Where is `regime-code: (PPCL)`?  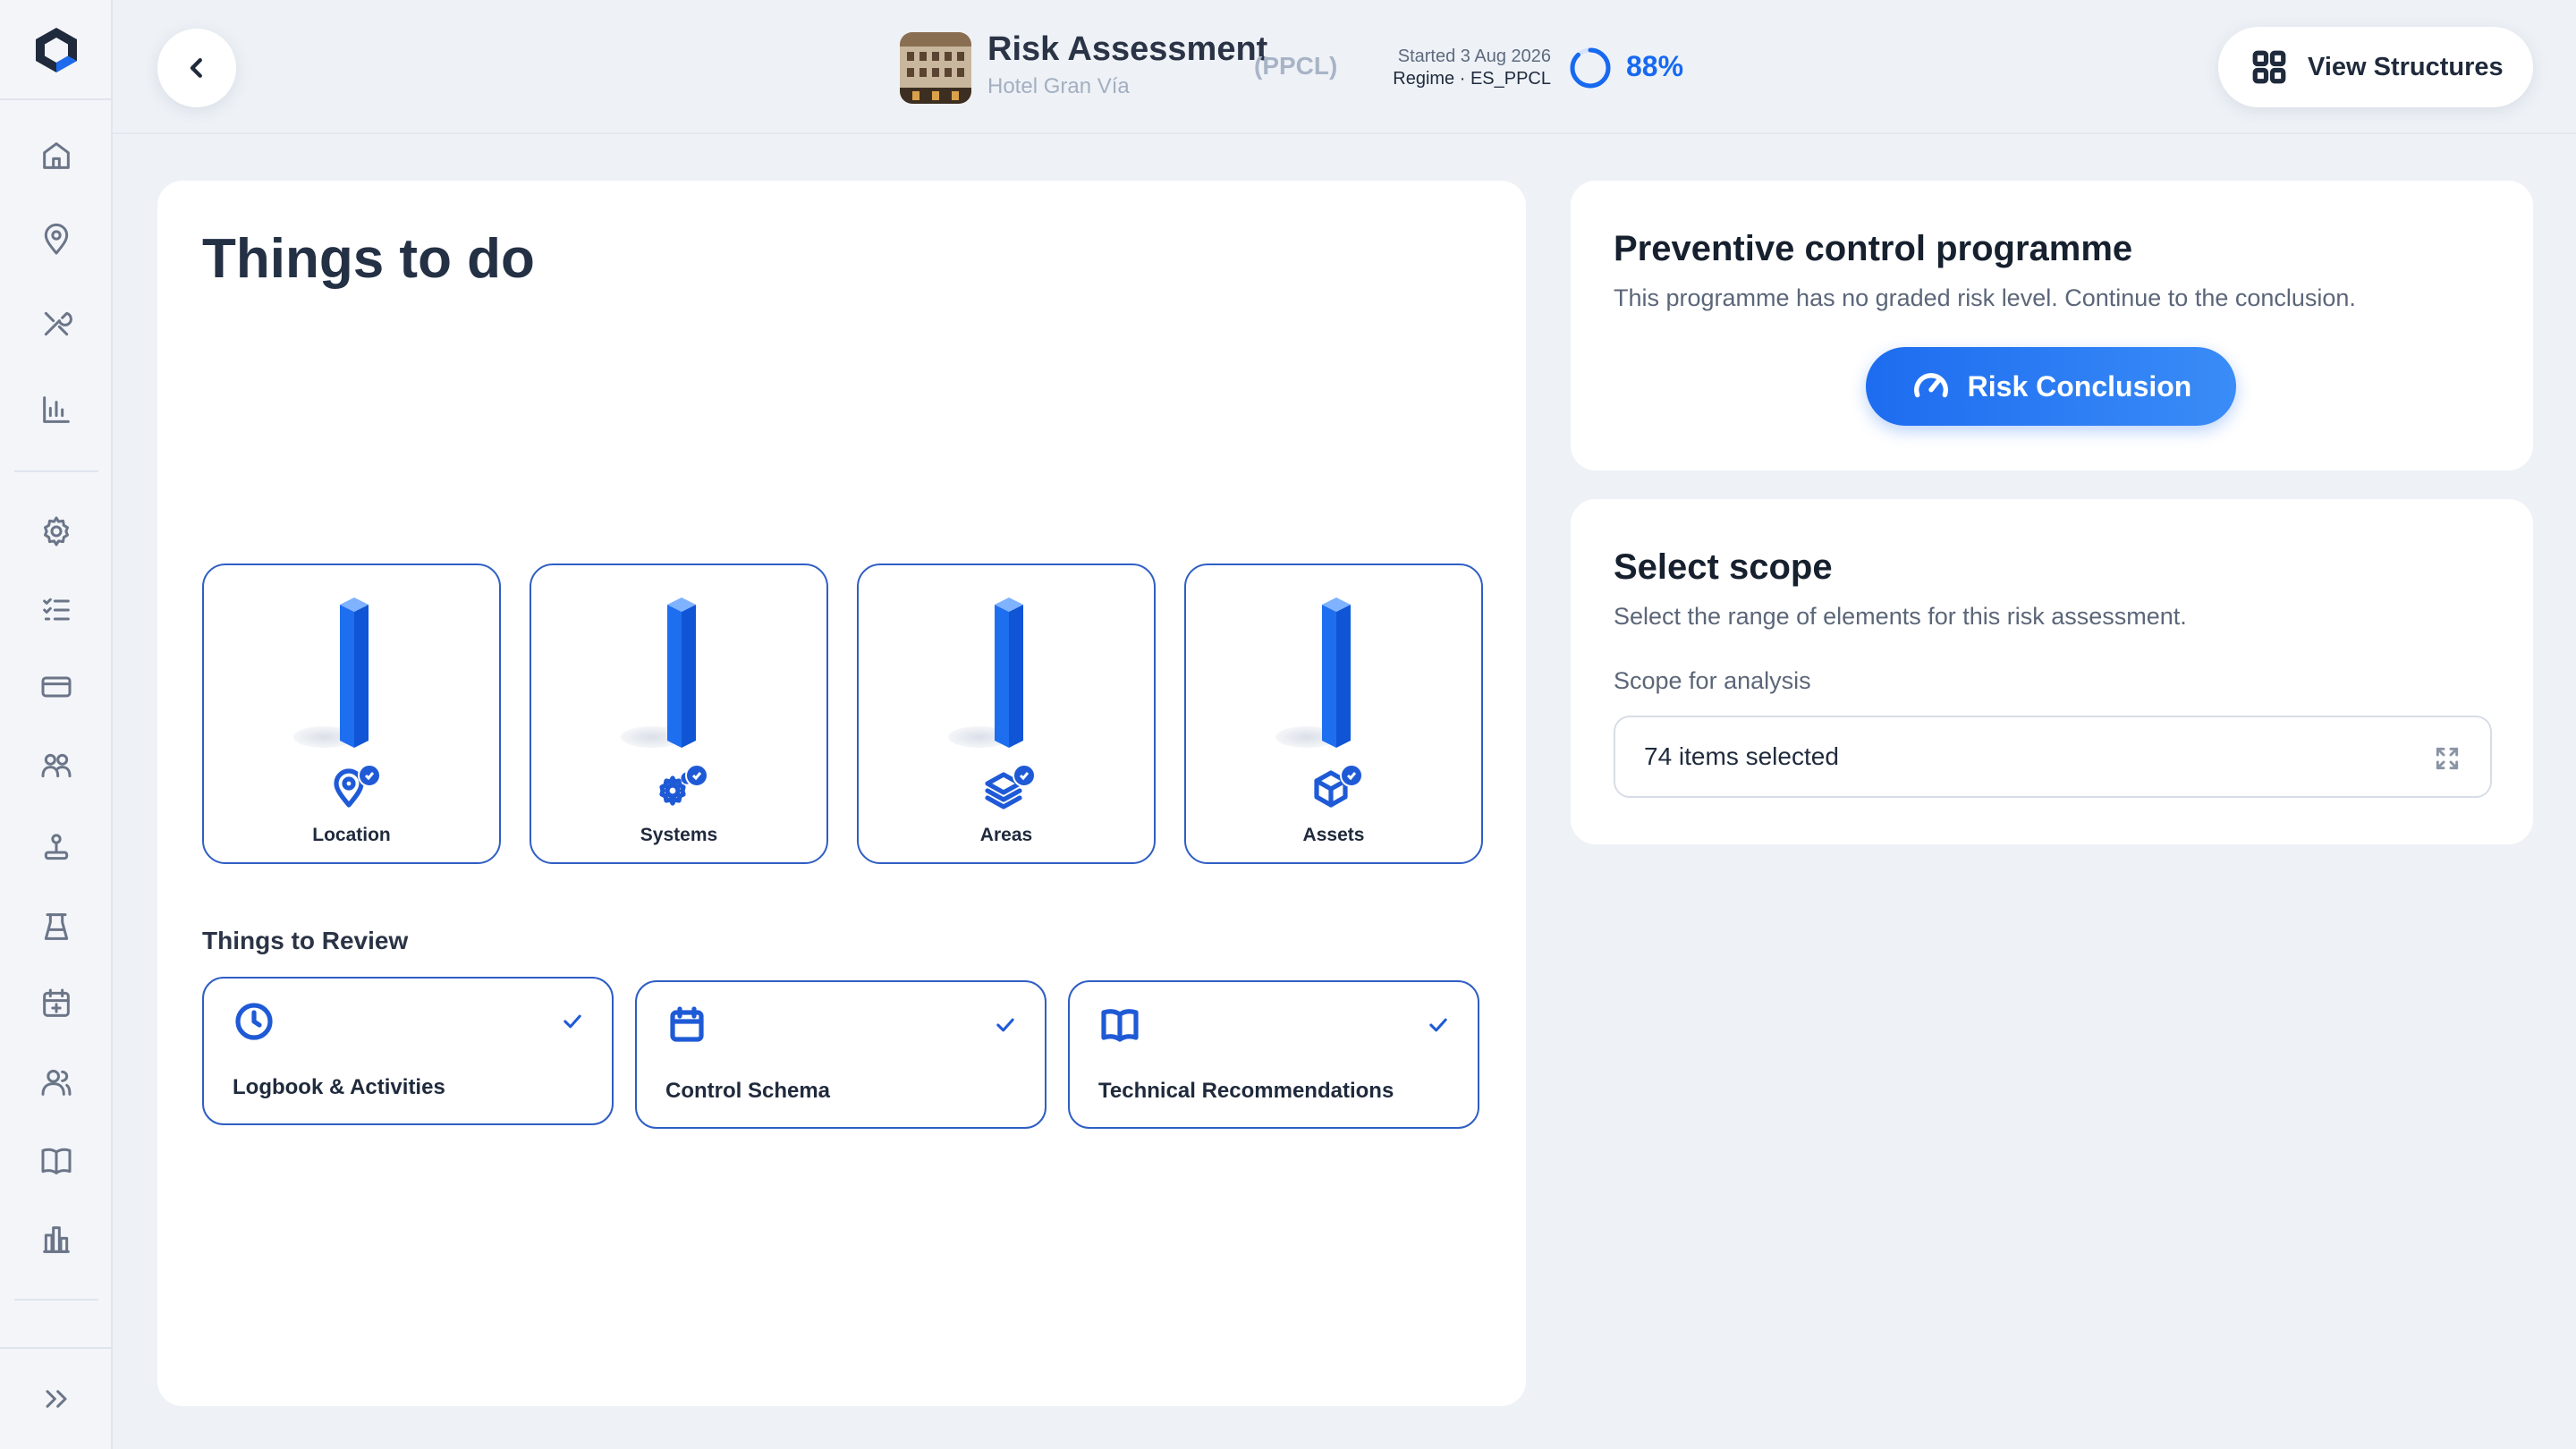 regime-code: (PPCL) is located at coordinates (1296, 66).